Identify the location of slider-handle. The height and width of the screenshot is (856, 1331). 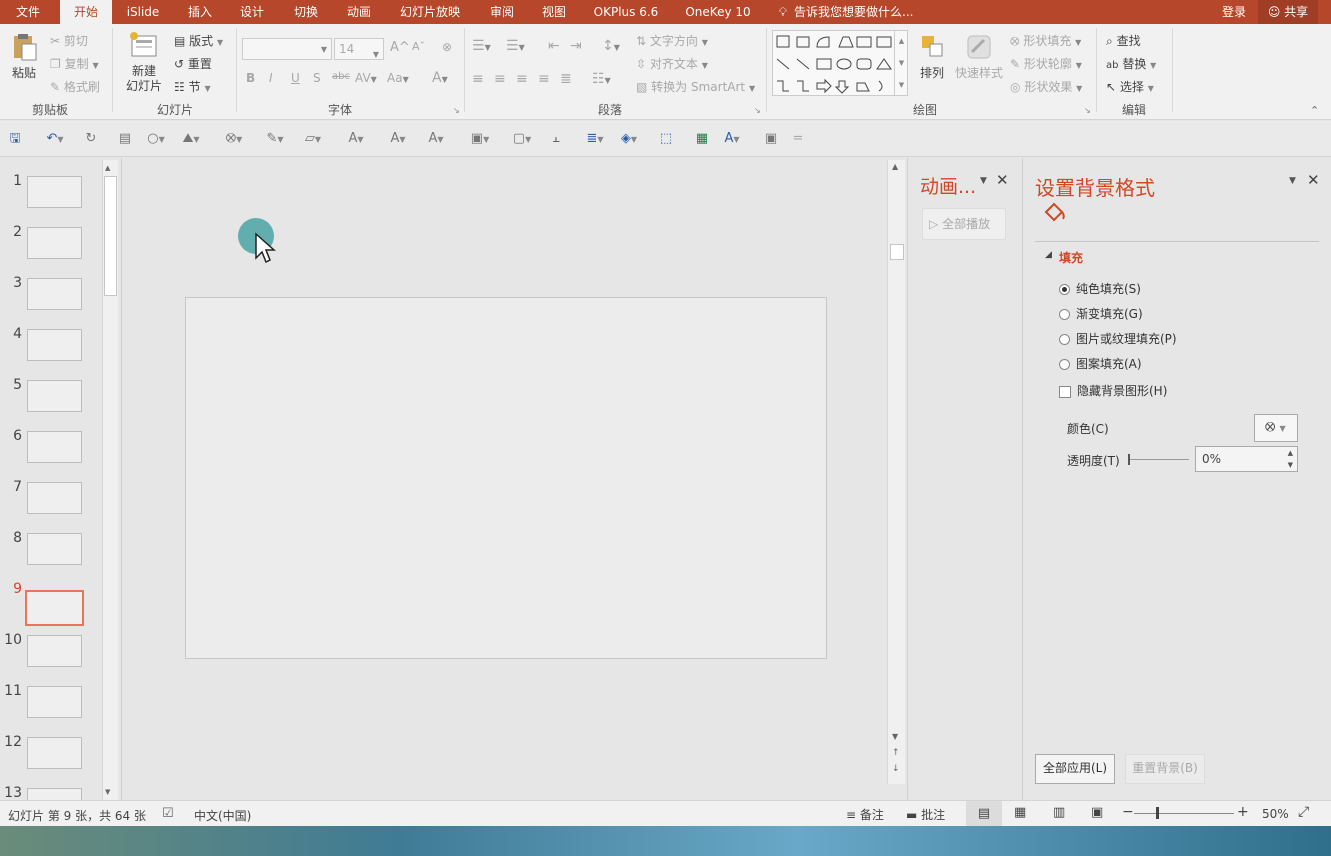
(1129, 459).